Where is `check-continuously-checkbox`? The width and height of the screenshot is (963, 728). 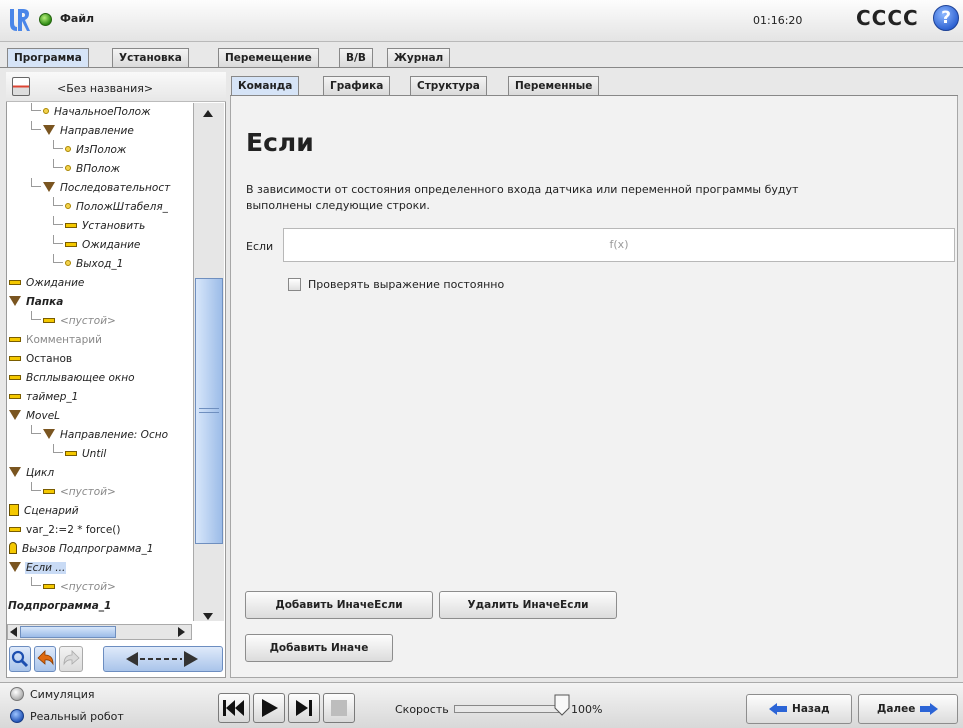 check-continuously-checkbox is located at coordinates (294, 284).